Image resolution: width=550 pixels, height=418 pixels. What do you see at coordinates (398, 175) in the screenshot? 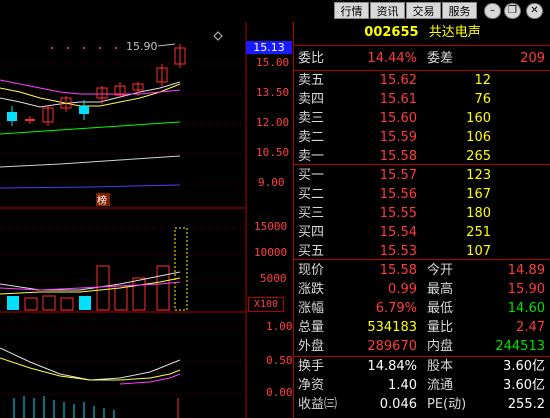
I see `bid-price: 15.57` at bounding box center [398, 175].